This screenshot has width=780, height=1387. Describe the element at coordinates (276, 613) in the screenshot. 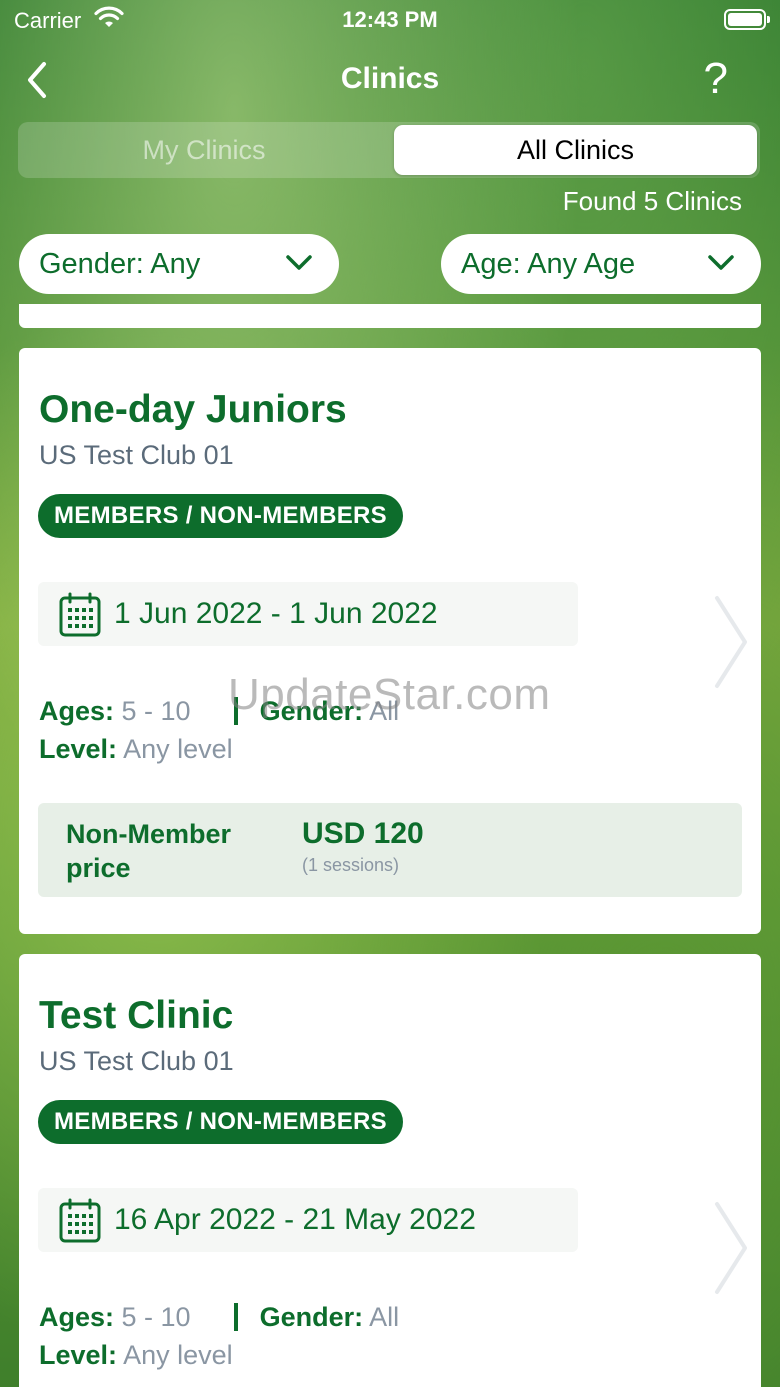

I see `date-range-text: 1 Jun 2022 - 1 Jun 2022` at that location.